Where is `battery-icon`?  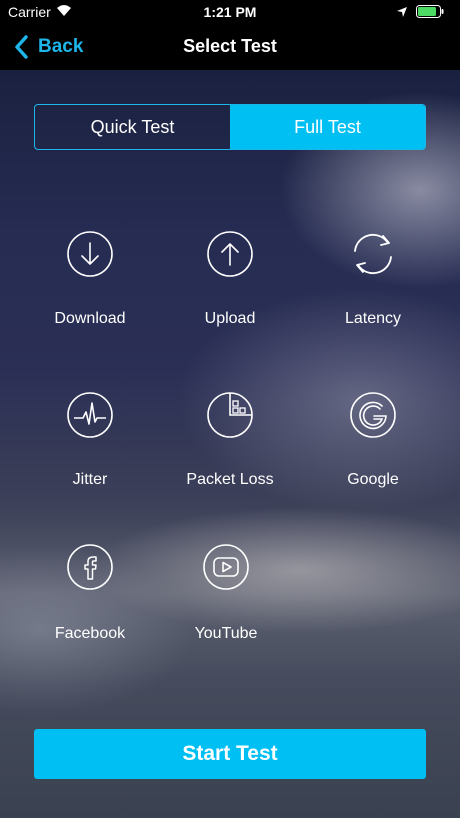 battery-icon is located at coordinates (430, 13).